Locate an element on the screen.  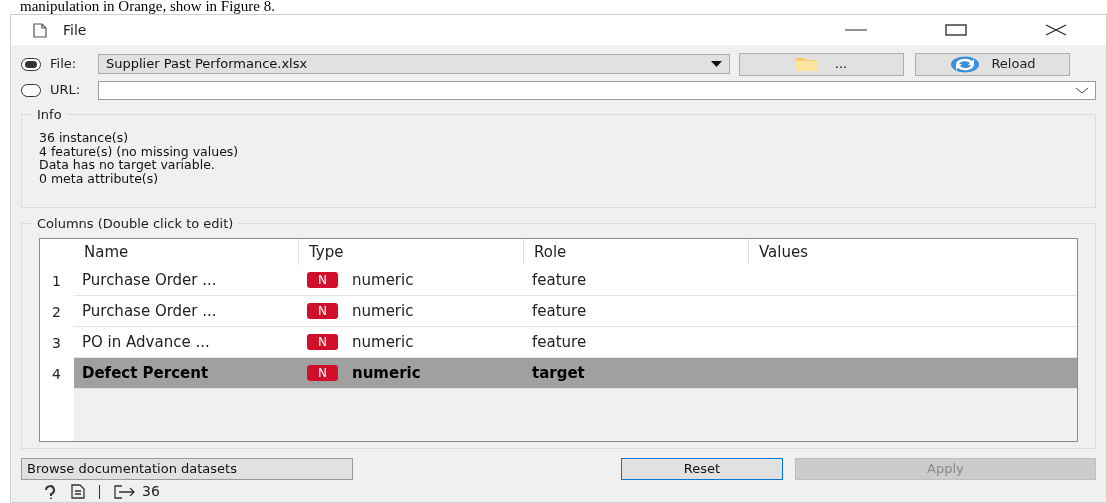
row-number: 2 is located at coordinates (56, 312).